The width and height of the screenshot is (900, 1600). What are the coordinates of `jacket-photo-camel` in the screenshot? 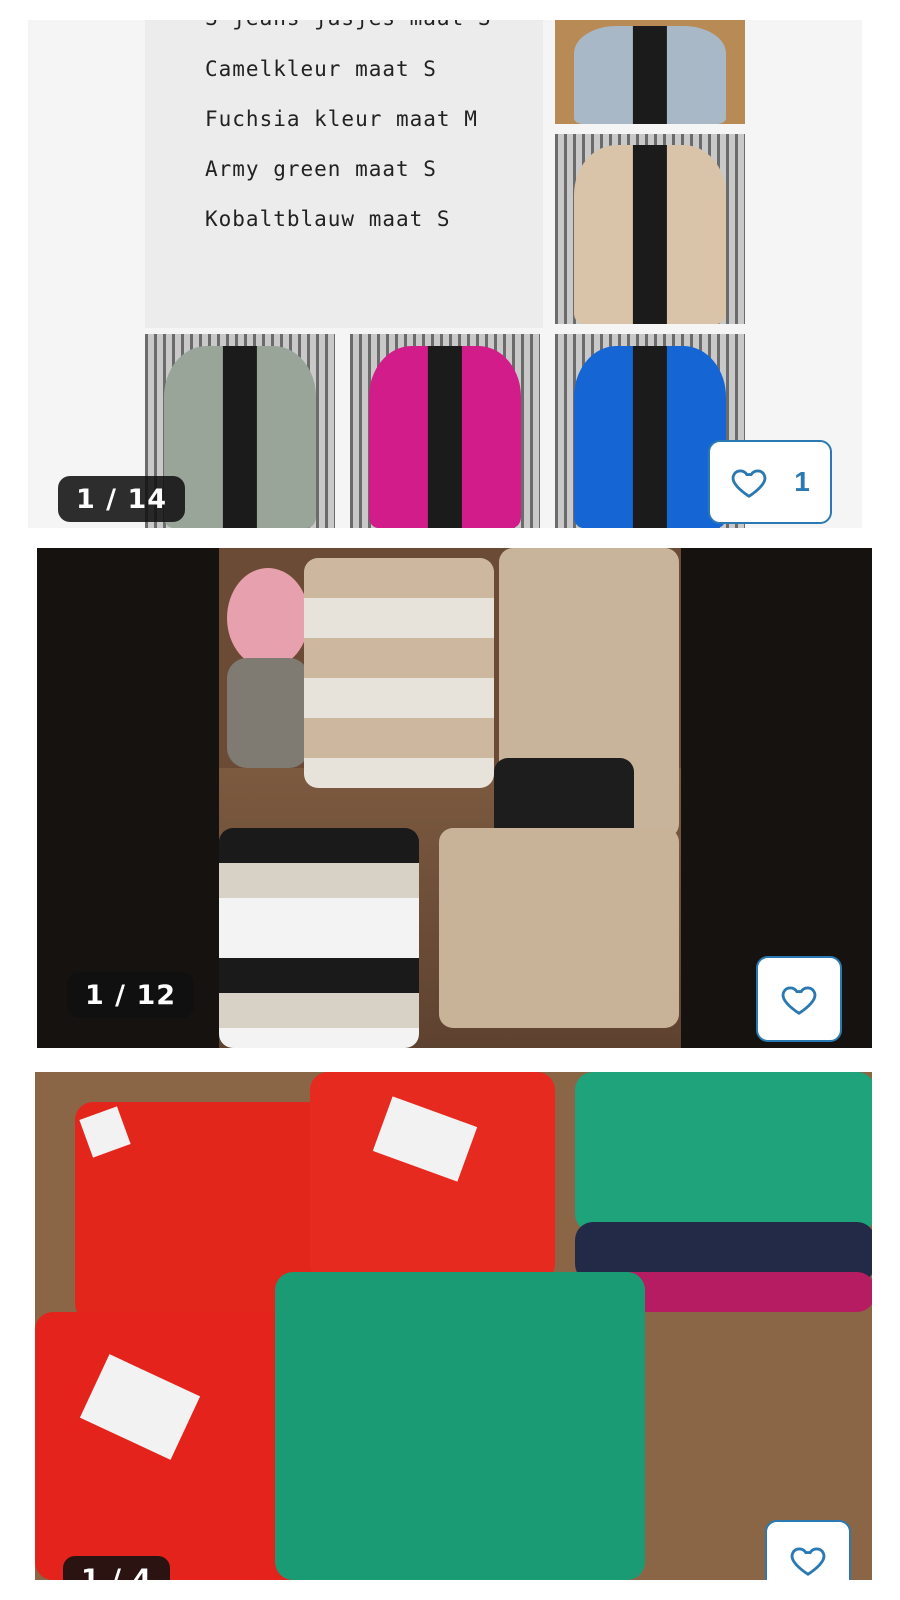 It's located at (650, 229).